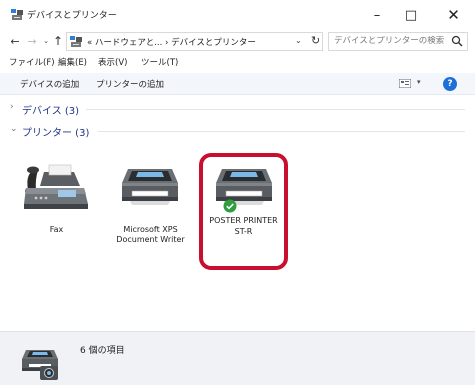  Describe the element at coordinates (159, 62) in the screenshot. I see `menu-tools: ツール(T)` at that location.